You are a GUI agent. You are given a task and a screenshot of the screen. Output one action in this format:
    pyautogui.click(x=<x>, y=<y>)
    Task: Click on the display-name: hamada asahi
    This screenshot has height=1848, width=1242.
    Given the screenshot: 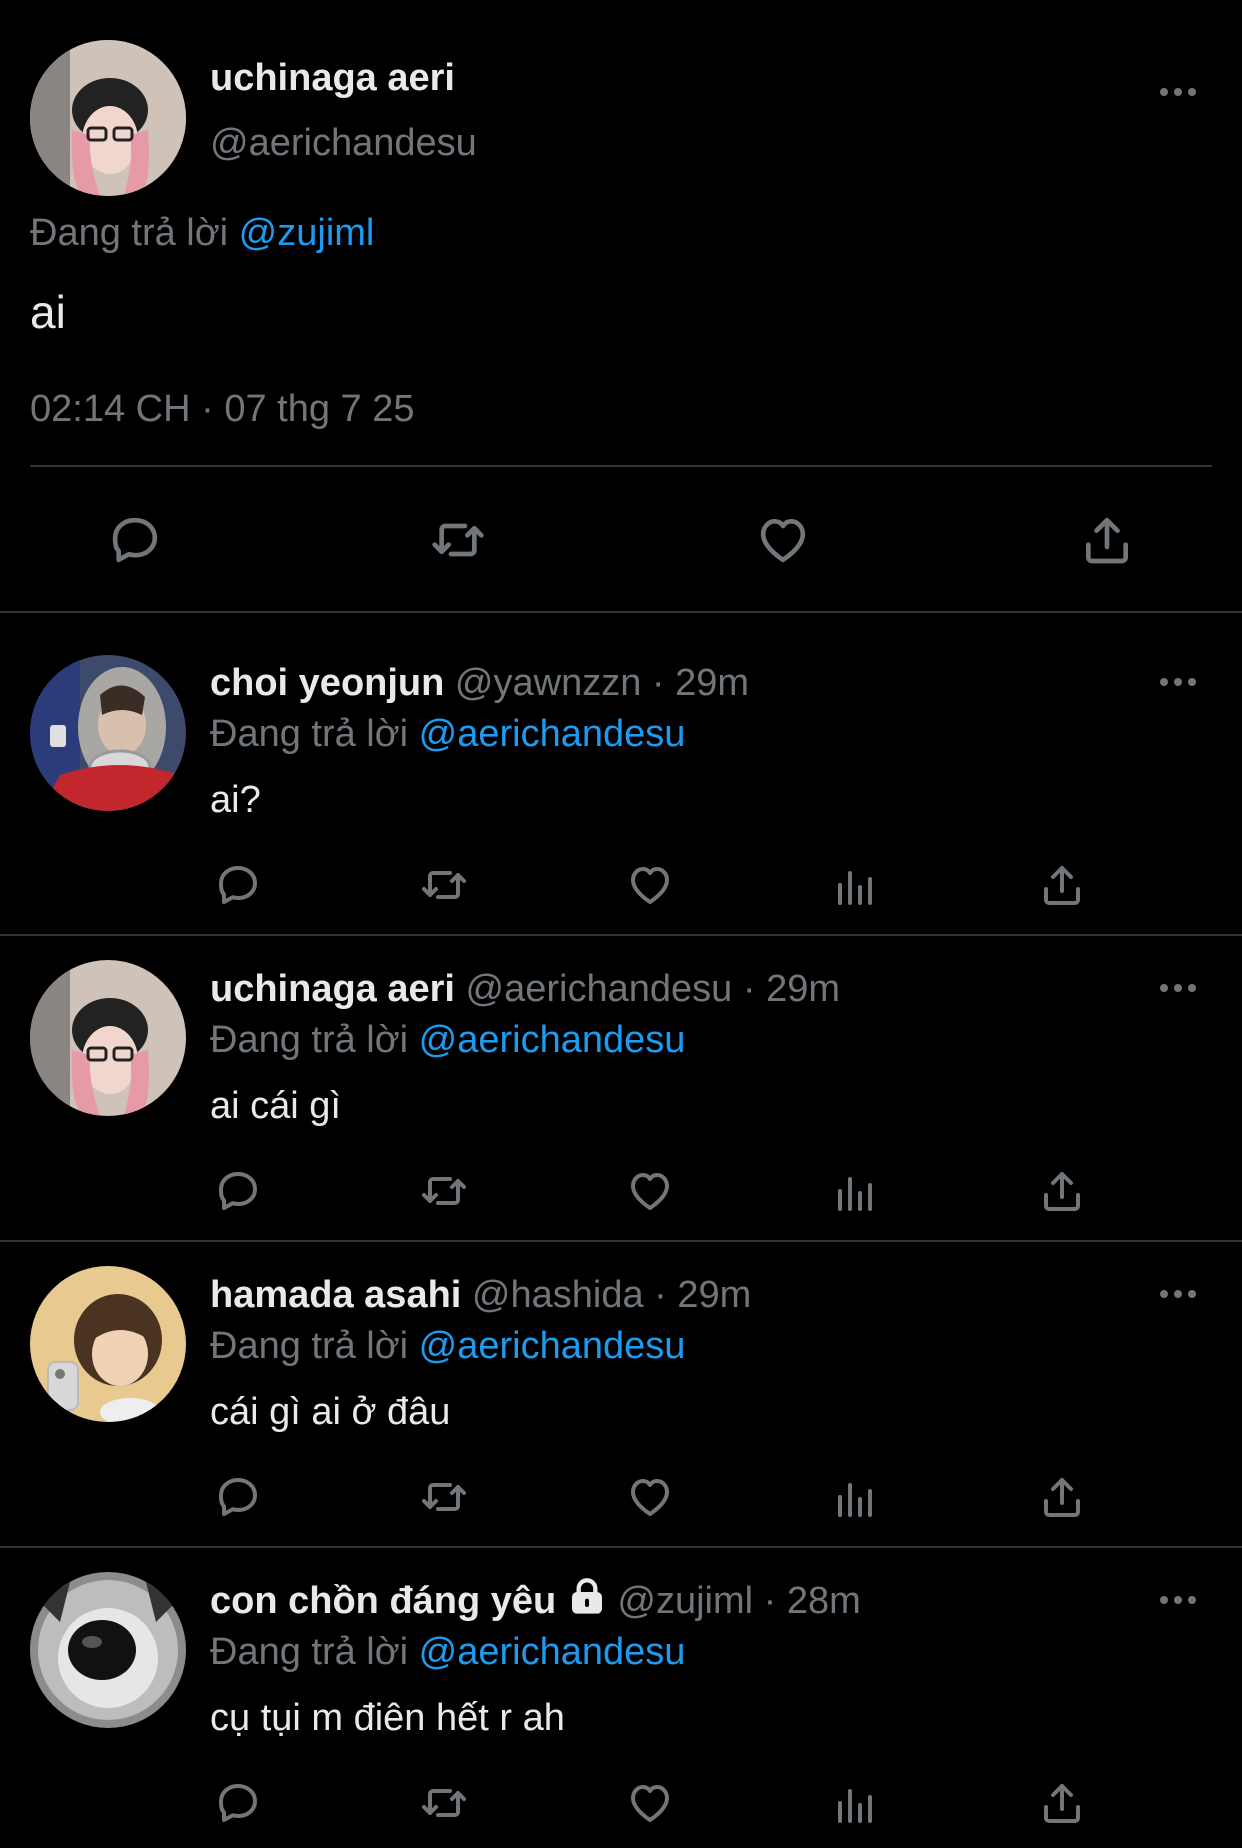 What is the action you would take?
    pyautogui.click(x=335, y=1295)
    